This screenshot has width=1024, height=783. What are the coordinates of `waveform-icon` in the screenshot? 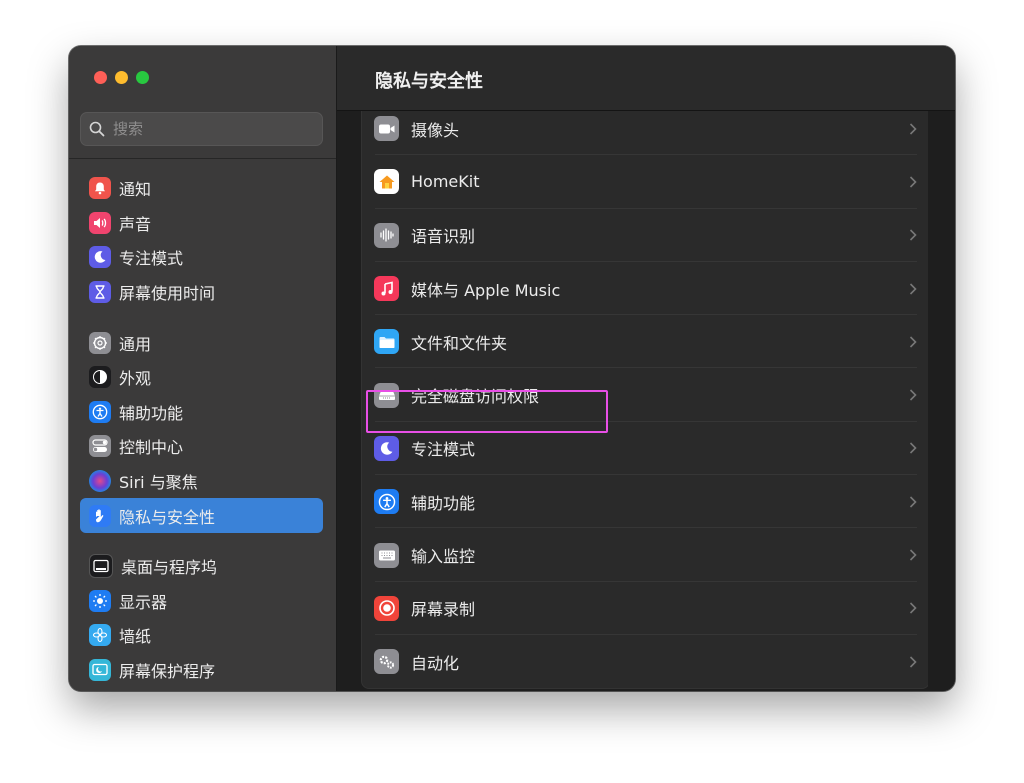 It's located at (386, 235).